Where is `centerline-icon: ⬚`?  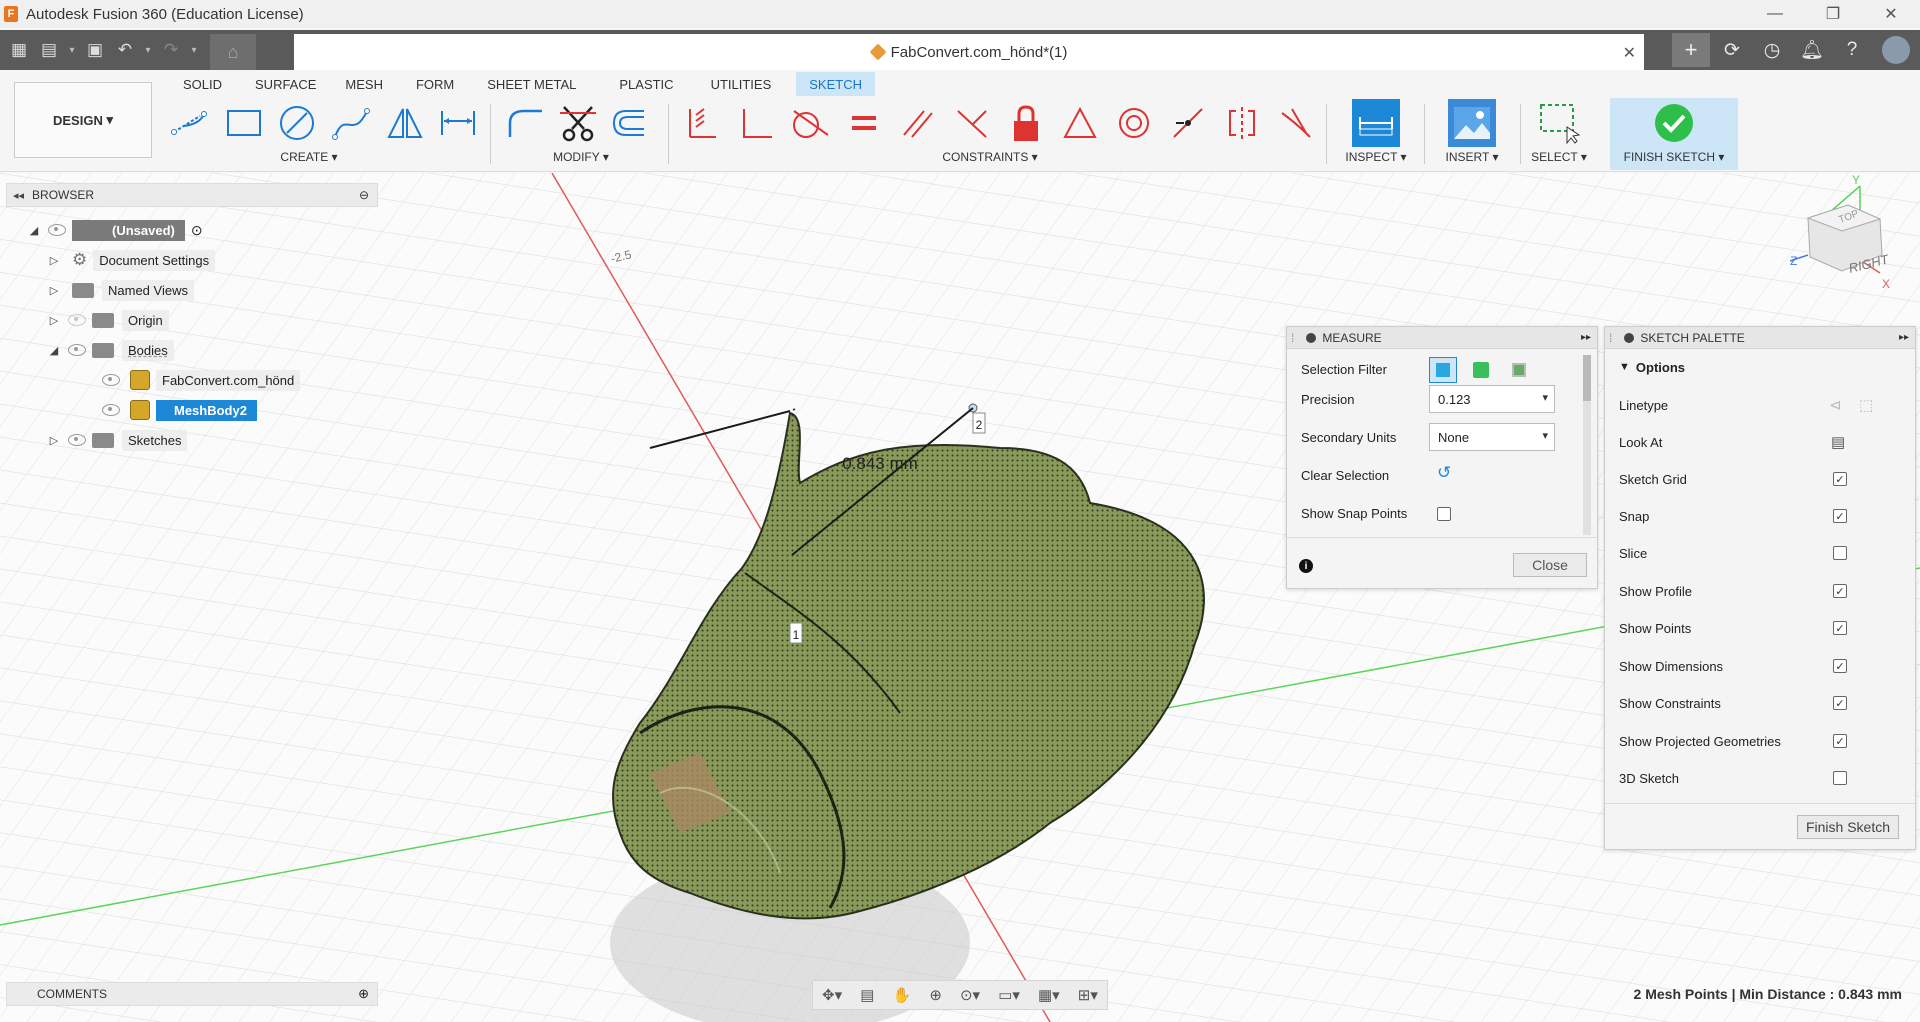
centerline-icon: ⬚ is located at coordinates (1866, 405).